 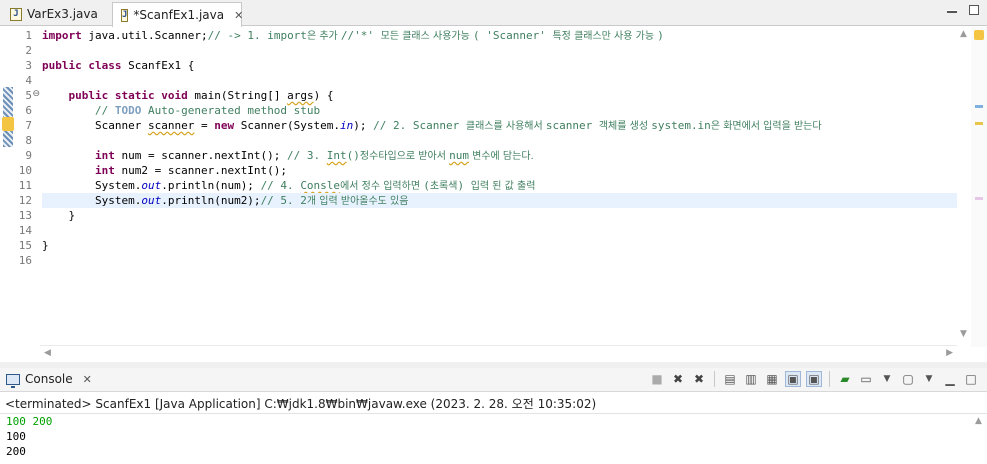 I want to click on word-wrap-icon: ▦, so click(x=772, y=379).